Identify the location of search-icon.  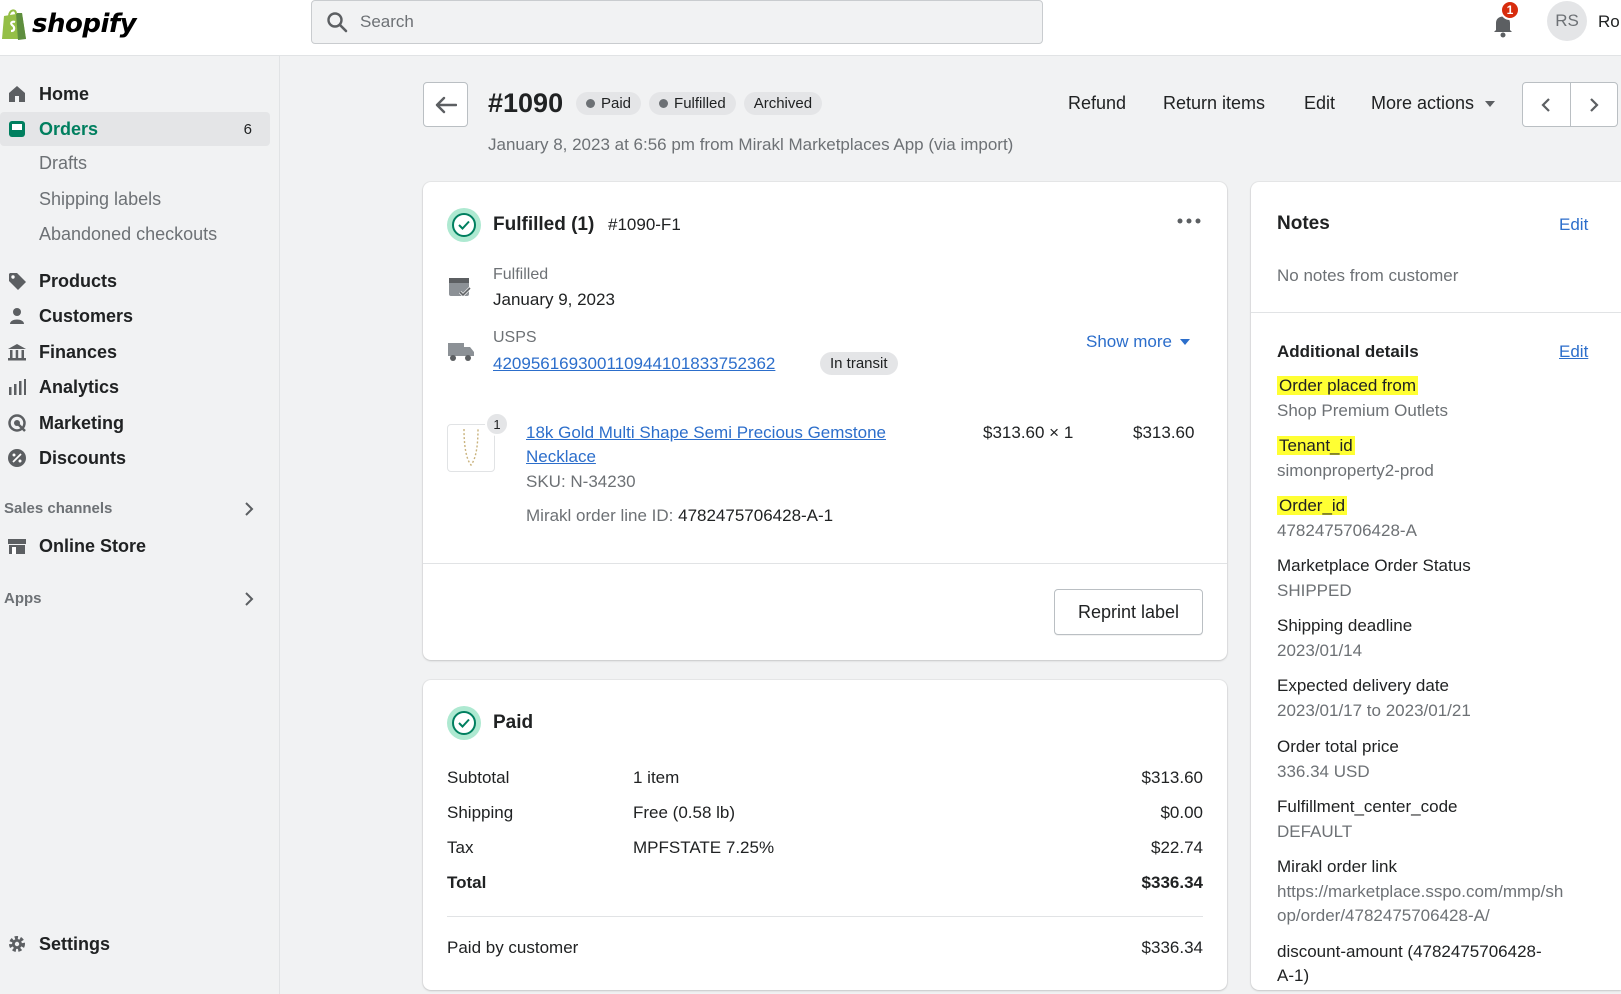
(337, 22).